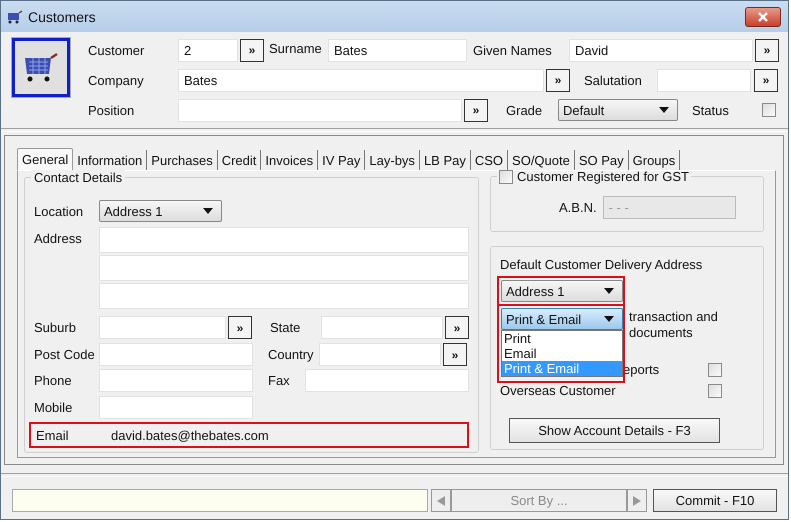  Describe the element at coordinates (525, 110) in the screenshot. I see `field-label: Grade` at that location.